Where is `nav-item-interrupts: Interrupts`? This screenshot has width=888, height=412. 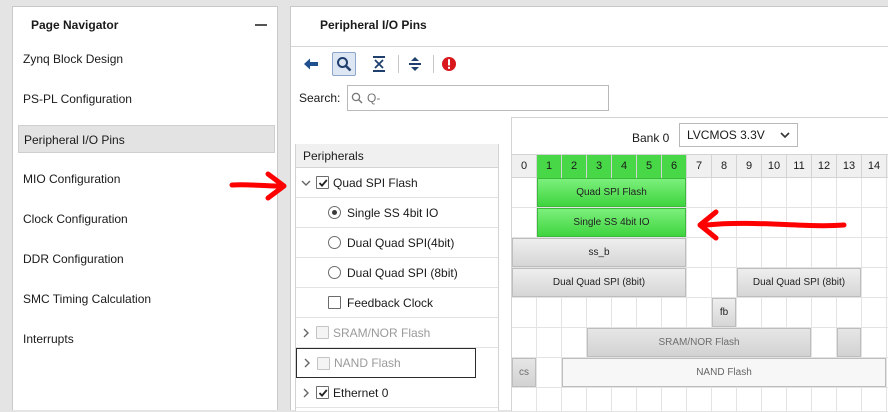
nav-item-interrupts: Interrupts is located at coordinates (146, 339).